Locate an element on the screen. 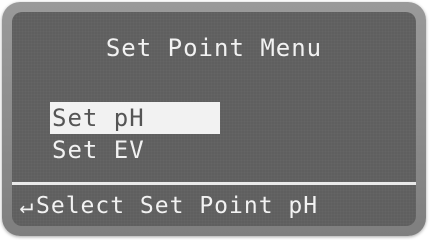  menu-title: Set Point Menu is located at coordinates (214, 48).